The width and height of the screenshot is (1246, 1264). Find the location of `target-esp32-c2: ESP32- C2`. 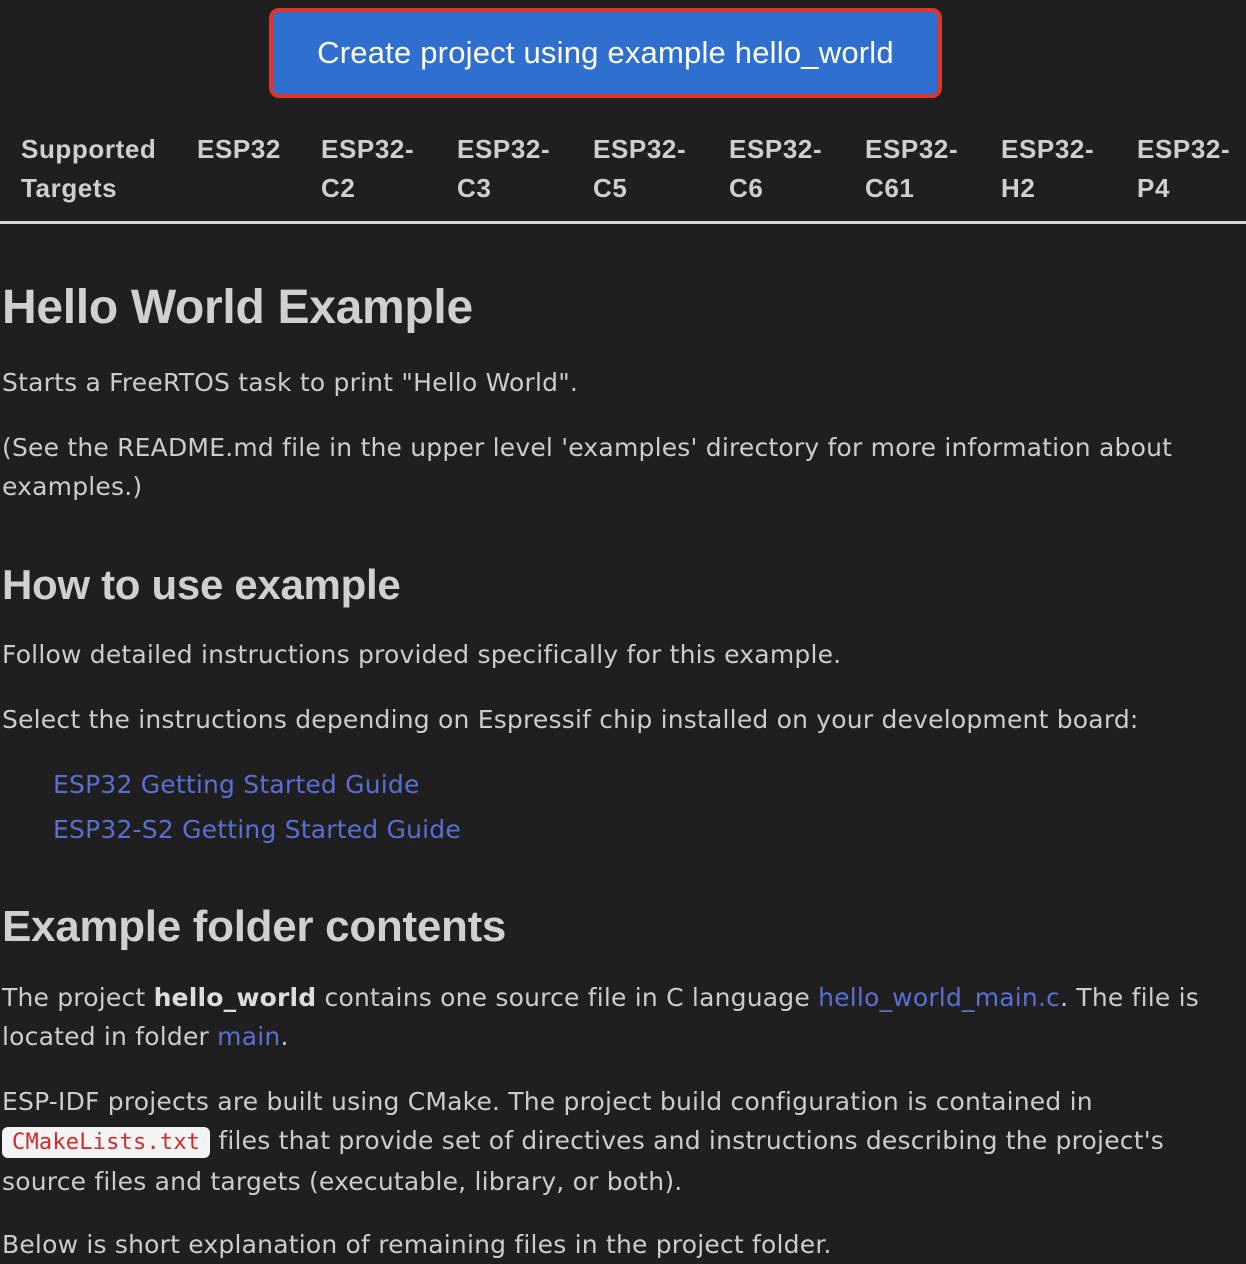

target-esp32-c2: ESP32- C2 is located at coordinates (368, 168).